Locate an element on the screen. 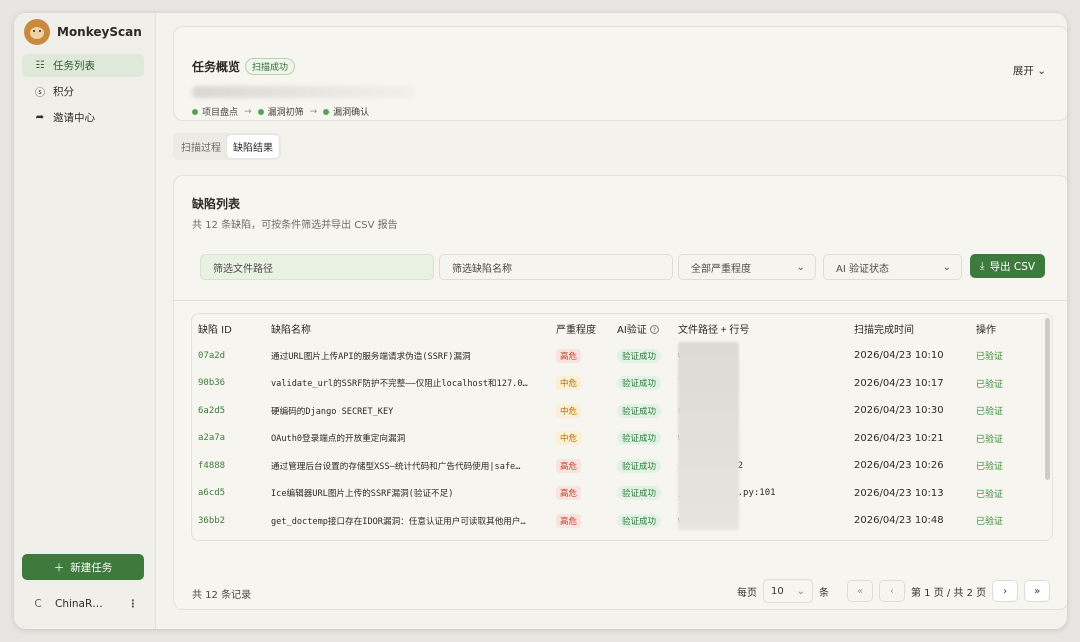 This screenshot has width=1080, height=642. task-overview-card: 任务概览 扫描成功 展开 ⌄ 项目盘点 → 漏洞初筛 → 漏洞确认 is located at coordinates (620, 73).